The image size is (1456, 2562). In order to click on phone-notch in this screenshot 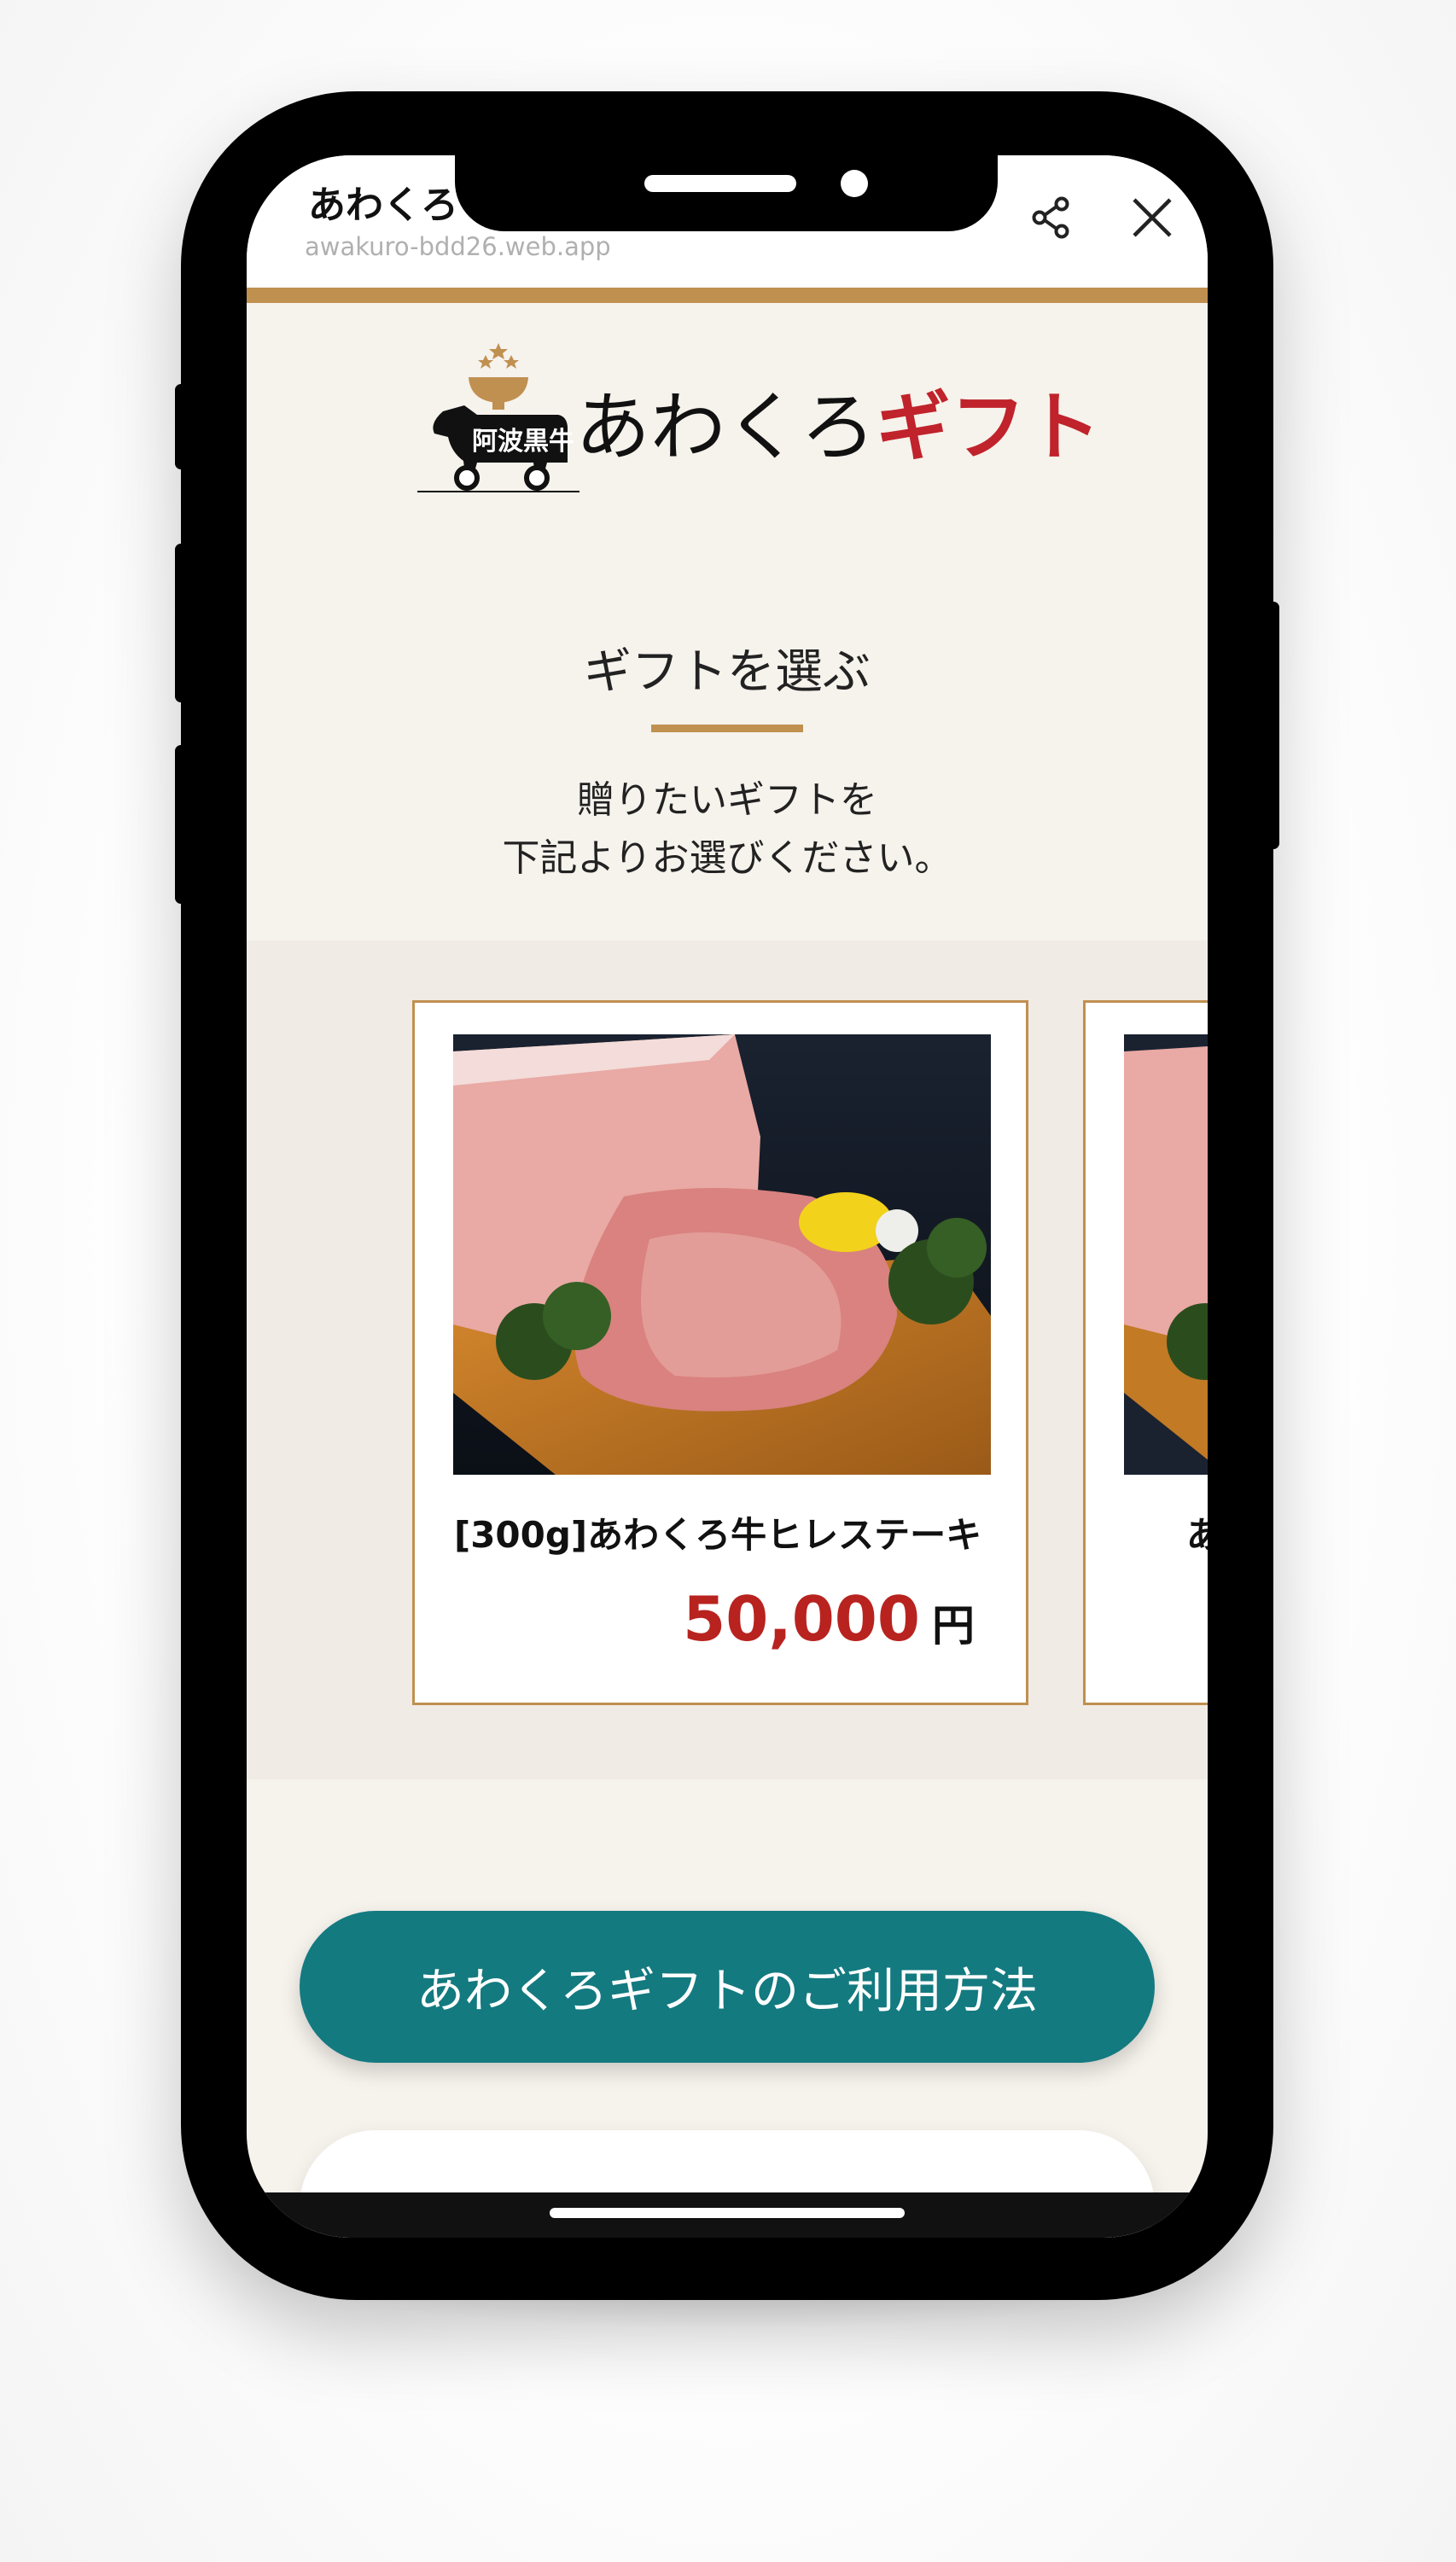, I will do `click(726, 193)`.